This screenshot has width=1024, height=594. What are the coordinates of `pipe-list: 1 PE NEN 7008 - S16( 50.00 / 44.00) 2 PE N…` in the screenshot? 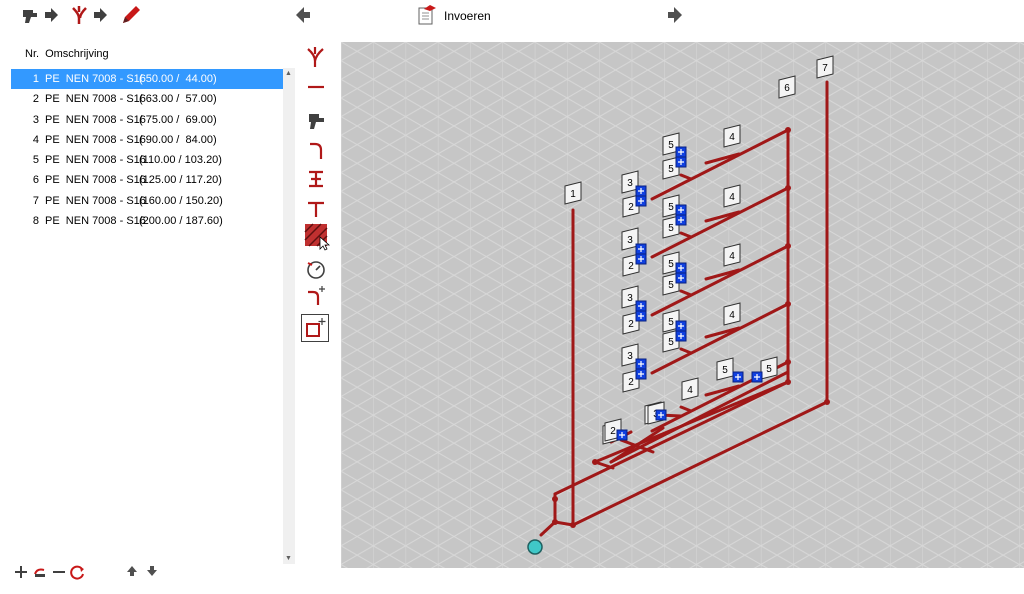 It's located at (147, 150).